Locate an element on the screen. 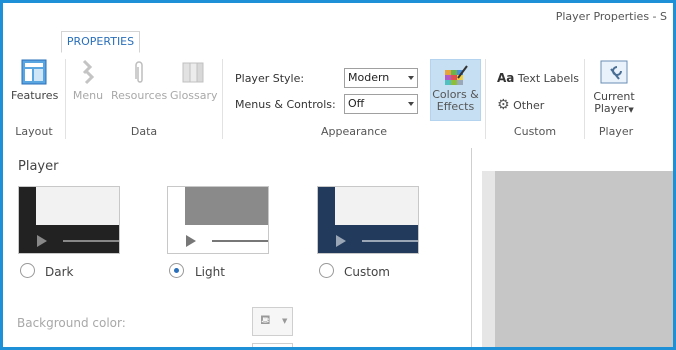  glossary-label: Glossary is located at coordinates (194, 95).